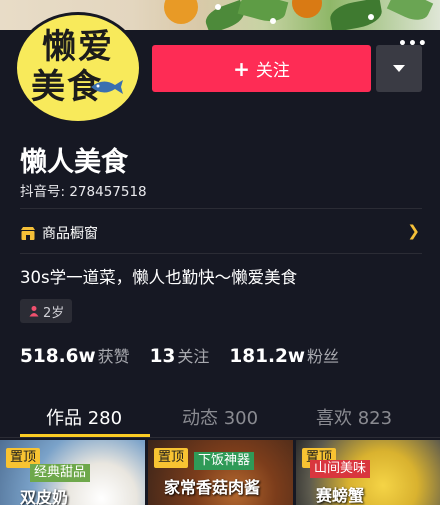 The height and width of the screenshot is (505, 440). I want to click on video-tag: 经典甜品, so click(60, 473).